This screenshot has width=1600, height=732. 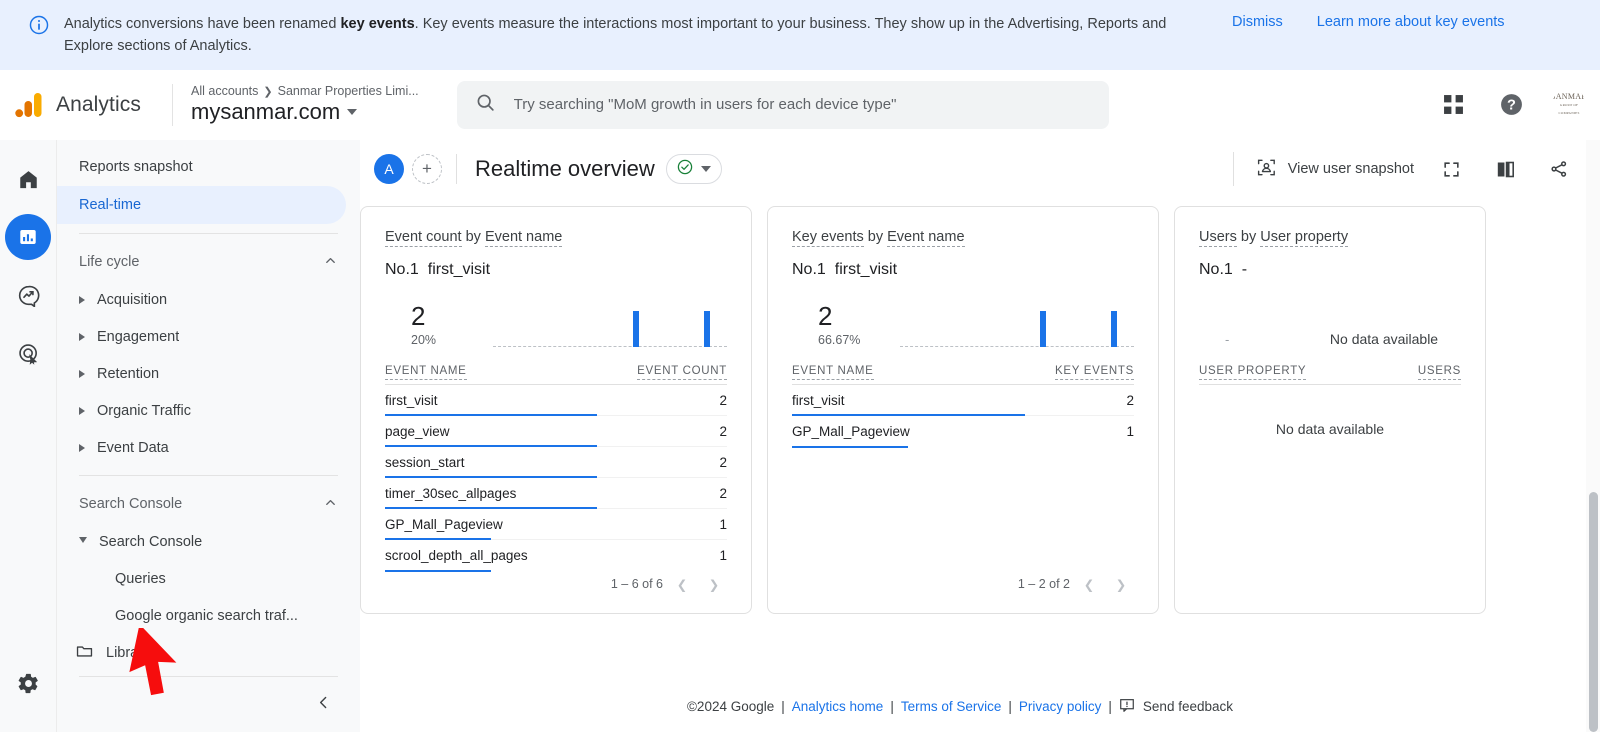 What do you see at coordinates (427, 169) in the screenshot?
I see `add-comparison-button: +` at bounding box center [427, 169].